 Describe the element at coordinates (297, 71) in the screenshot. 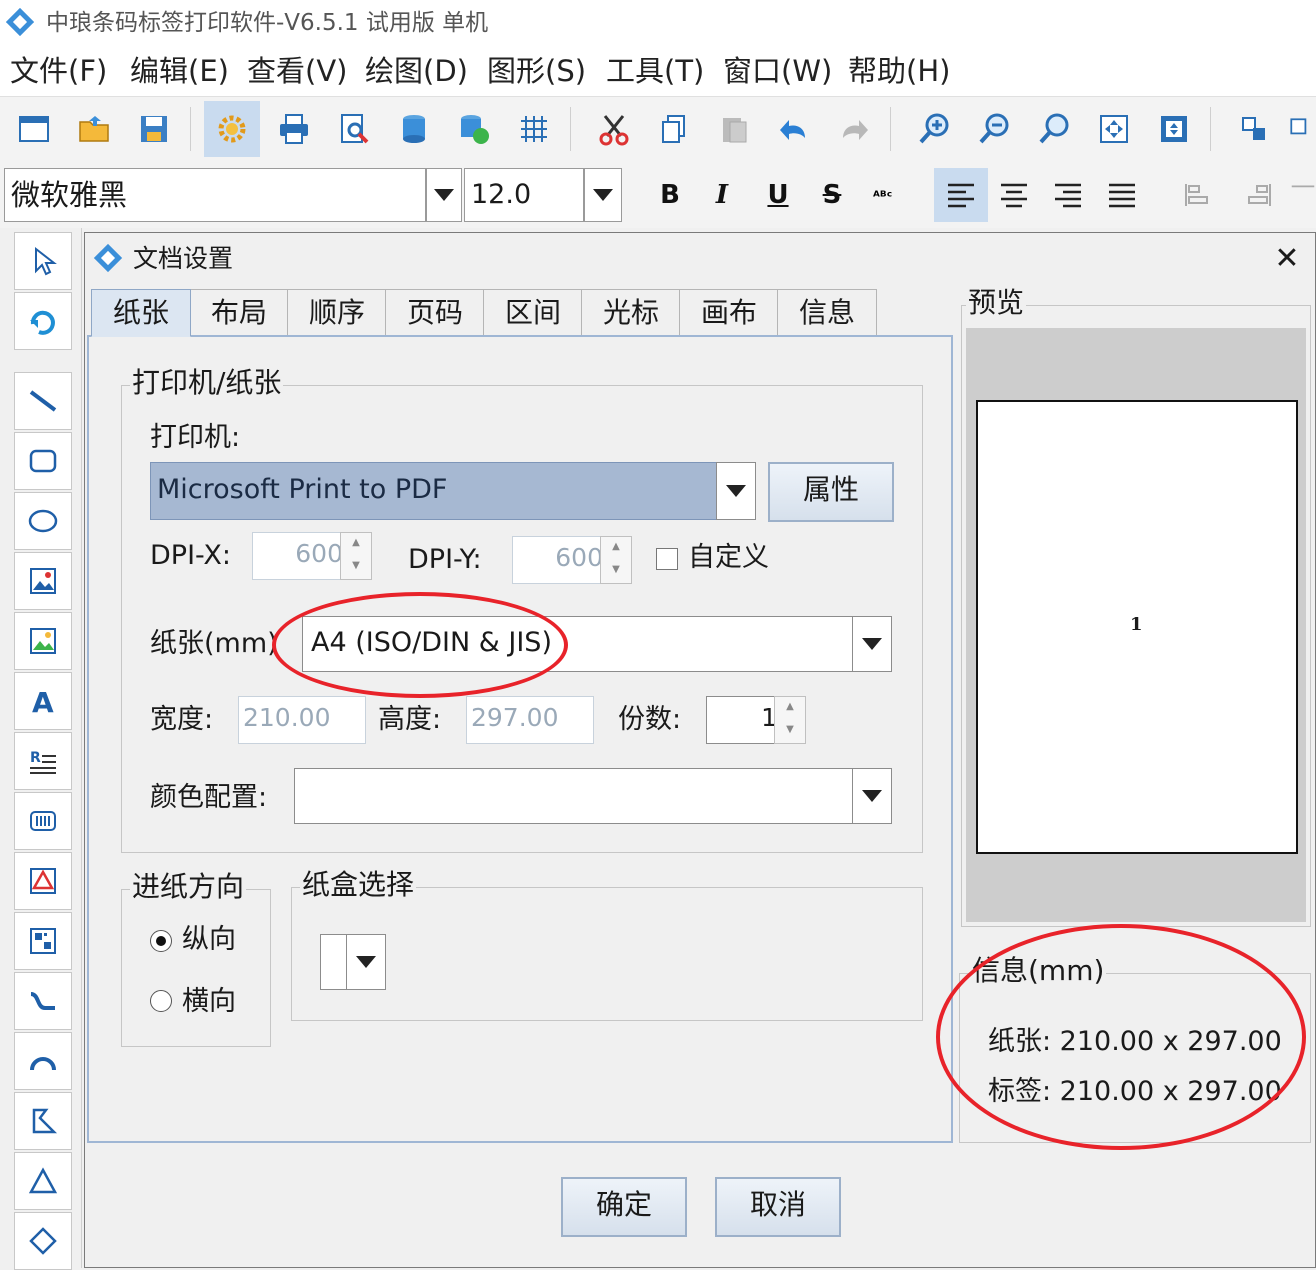

I see `menu-view: 查看(V)` at that location.